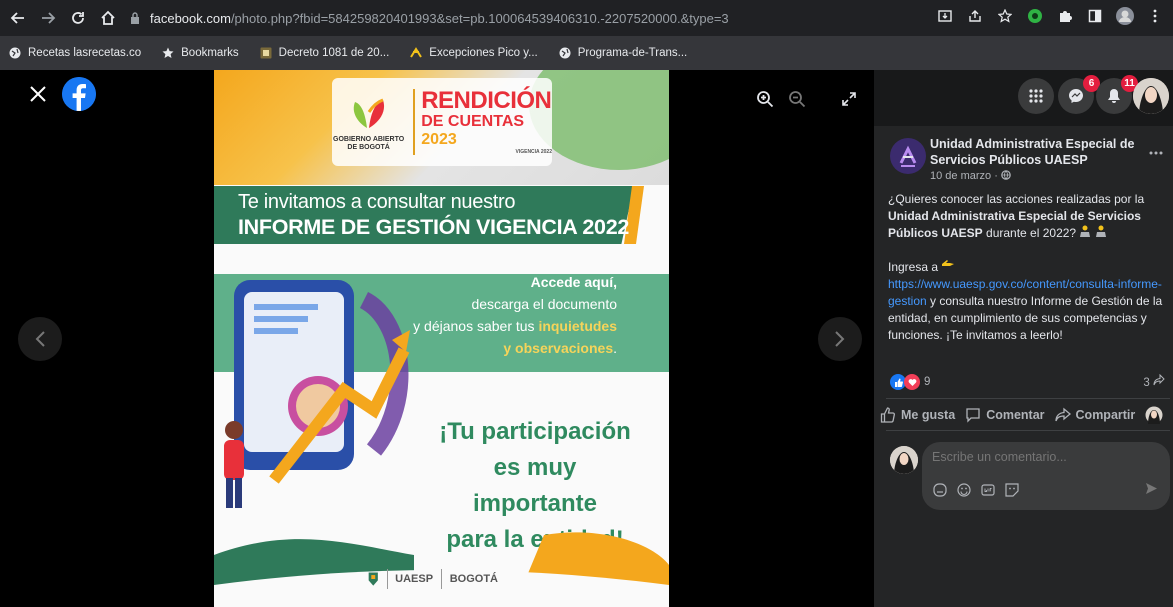  Describe the element at coordinates (973, 415) in the screenshot. I see `comment-icon` at that location.